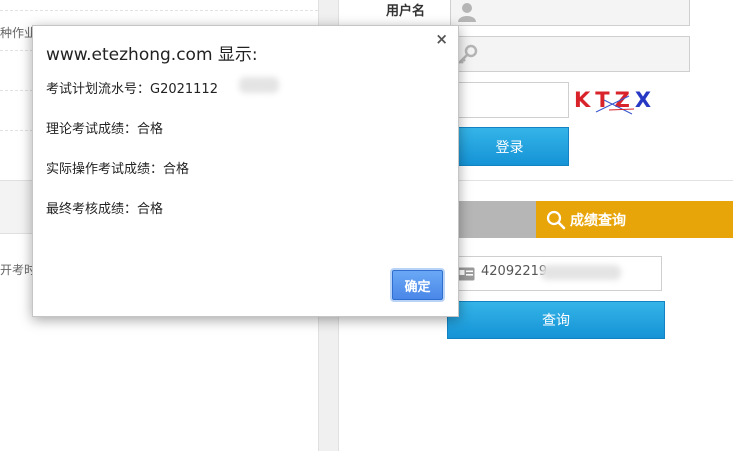 Image resolution: width=733 pixels, height=451 pixels. Describe the element at coordinates (509, 146) in the screenshot. I see `login-button: 登录` at that location.